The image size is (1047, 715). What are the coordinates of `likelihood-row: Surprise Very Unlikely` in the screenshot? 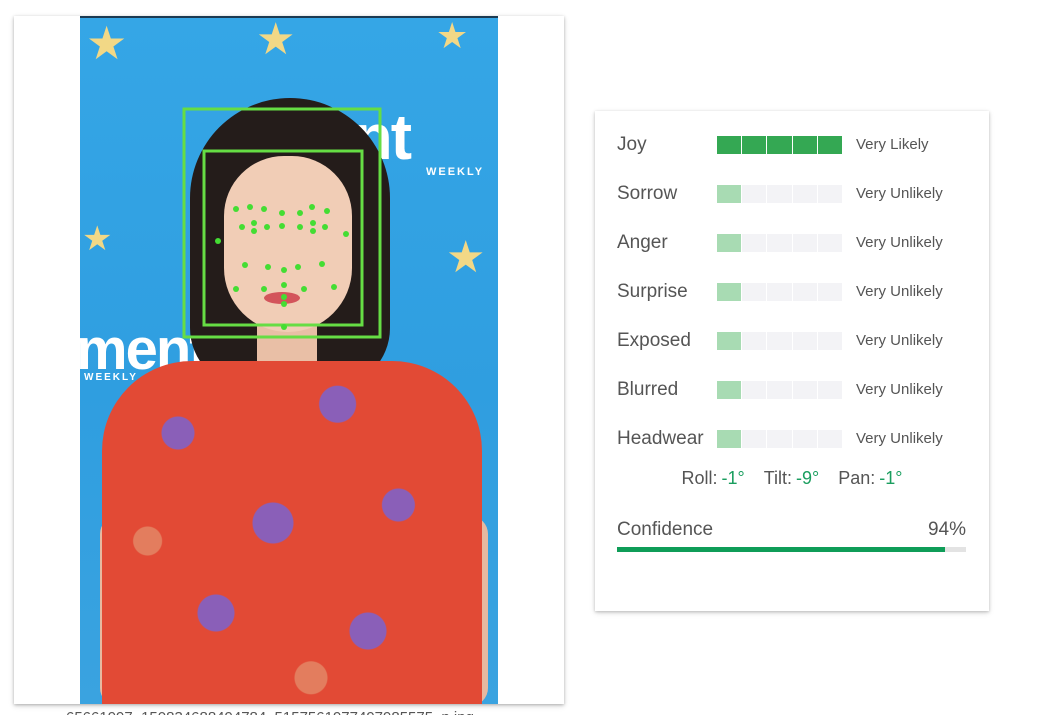 It's located at (797, 292).